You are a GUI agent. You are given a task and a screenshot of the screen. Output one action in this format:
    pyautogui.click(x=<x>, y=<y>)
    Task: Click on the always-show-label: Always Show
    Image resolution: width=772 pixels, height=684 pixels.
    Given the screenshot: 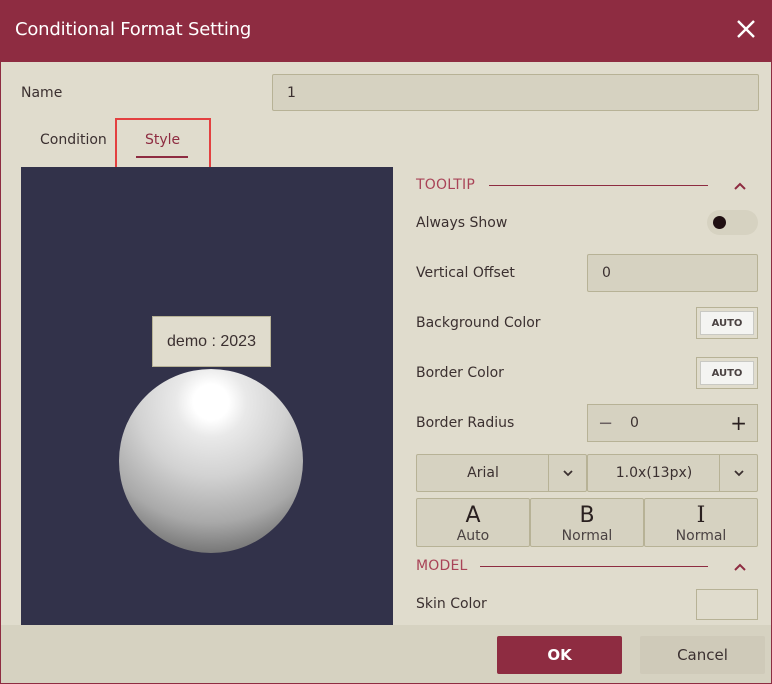 What is the action you would take?
    pyautogui.click(x=462, y=223)
    